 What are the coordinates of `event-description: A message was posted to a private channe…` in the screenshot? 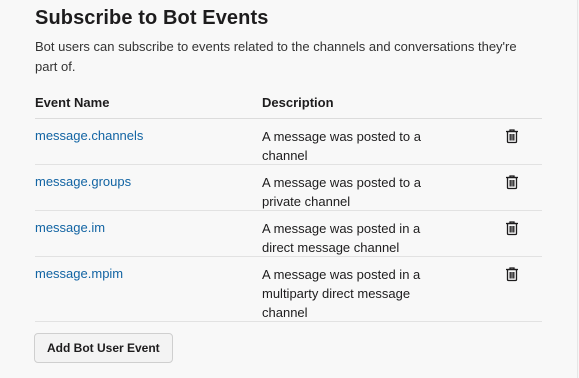 It's located at (341, 192).